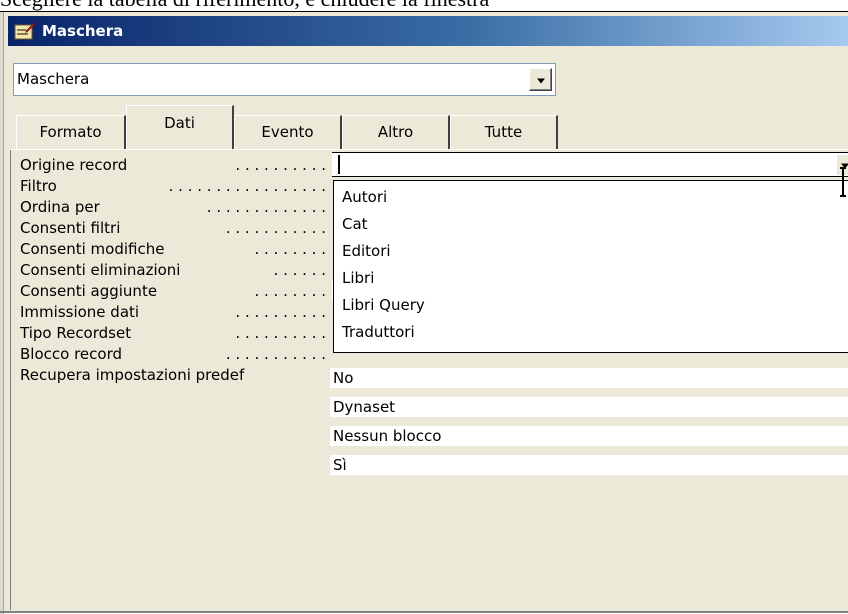 The width and height of the screenshot is (848, 614). What do you see at coordinates (174, 270) in the screenshot?
I see `property-label-consenti-eliminazioni: Consenti eliminazioni. . . . . .` at bounding box center [174, 270].